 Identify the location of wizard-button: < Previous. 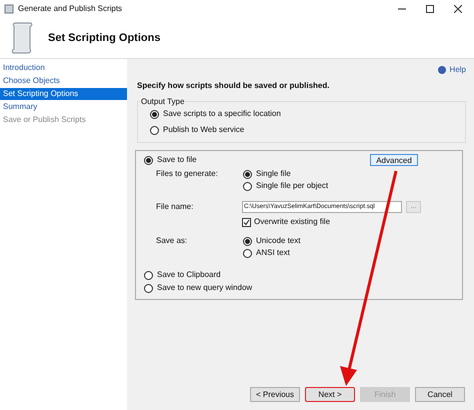
(275, 394).